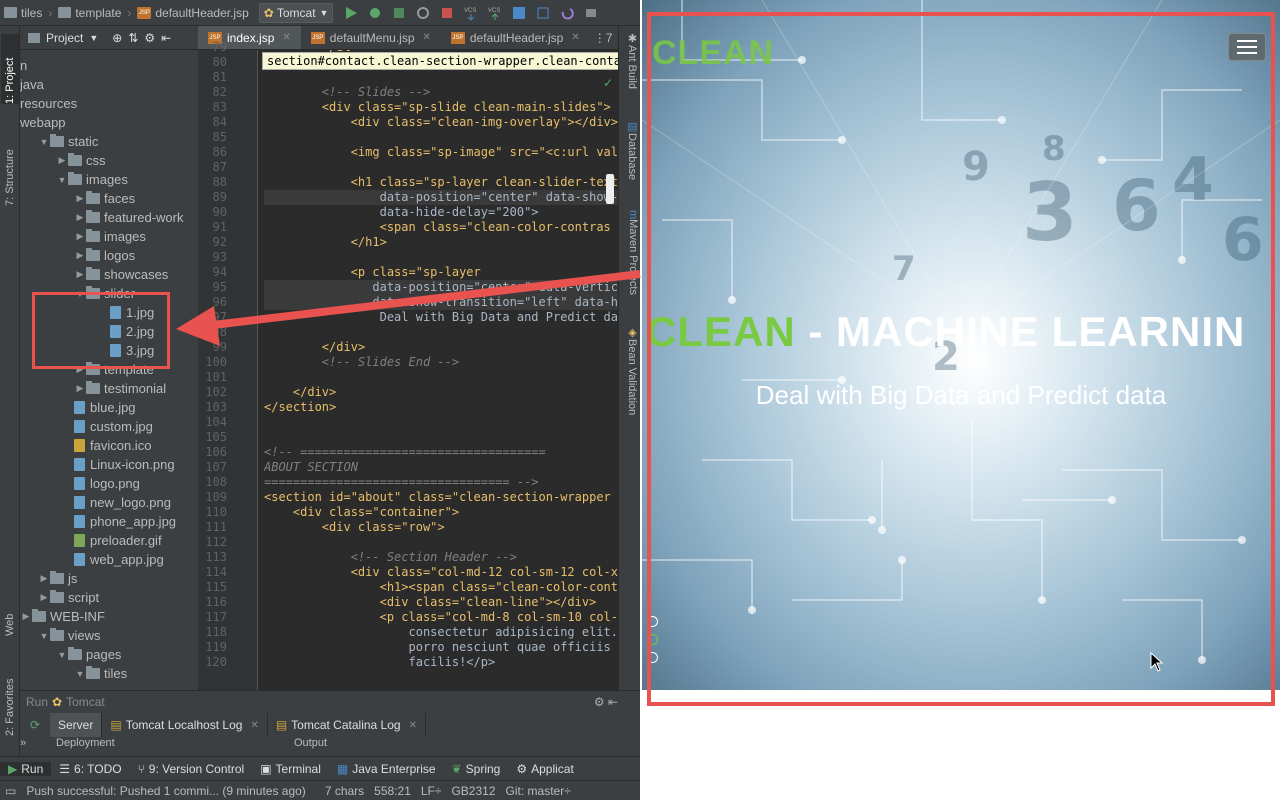  What do you see at coordinates (114, 369) in the screenshot?
I see `tree-item: ▶ template` at bounding box center [114, 369].